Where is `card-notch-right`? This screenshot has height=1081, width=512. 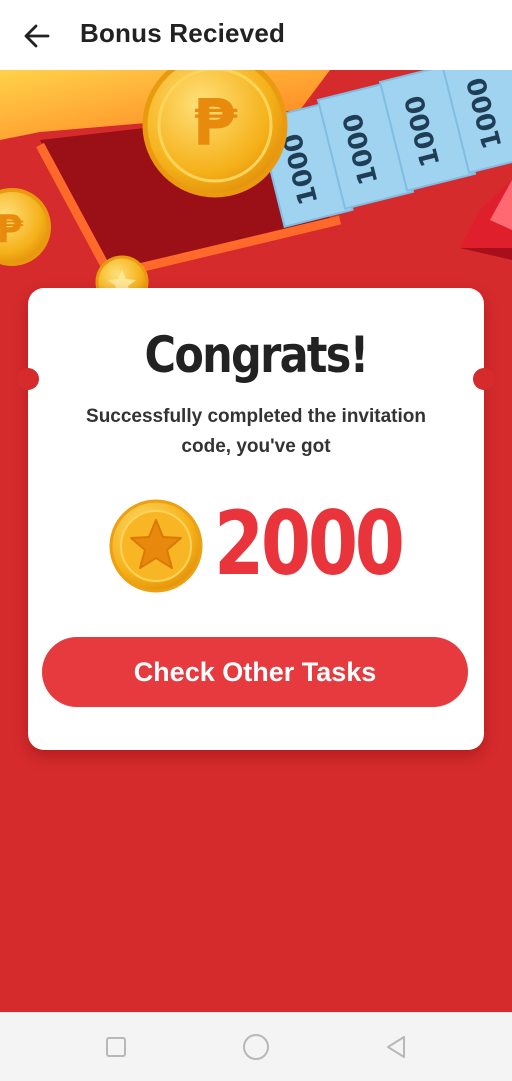
card-notch-right is located at coordinates (484, 379).